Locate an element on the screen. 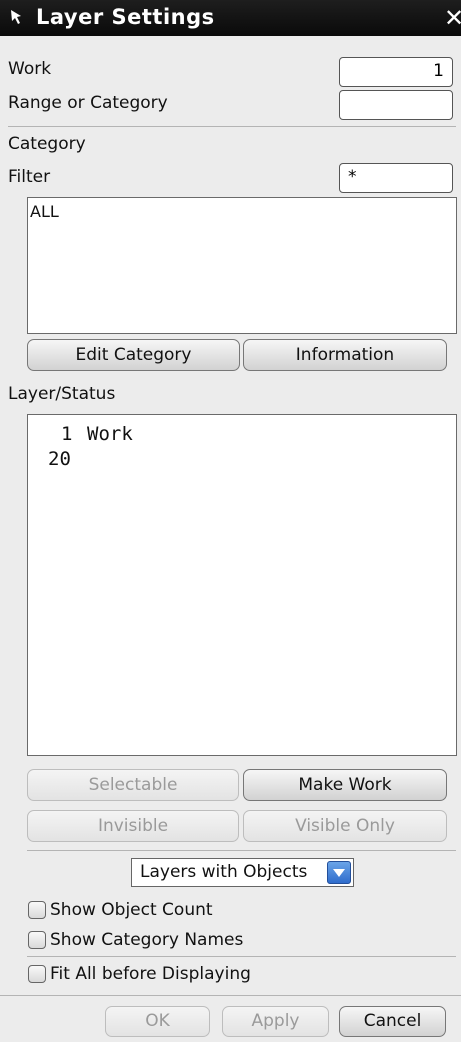  show-category-names-label: Show Category Names is located at coordinates (147, 940).